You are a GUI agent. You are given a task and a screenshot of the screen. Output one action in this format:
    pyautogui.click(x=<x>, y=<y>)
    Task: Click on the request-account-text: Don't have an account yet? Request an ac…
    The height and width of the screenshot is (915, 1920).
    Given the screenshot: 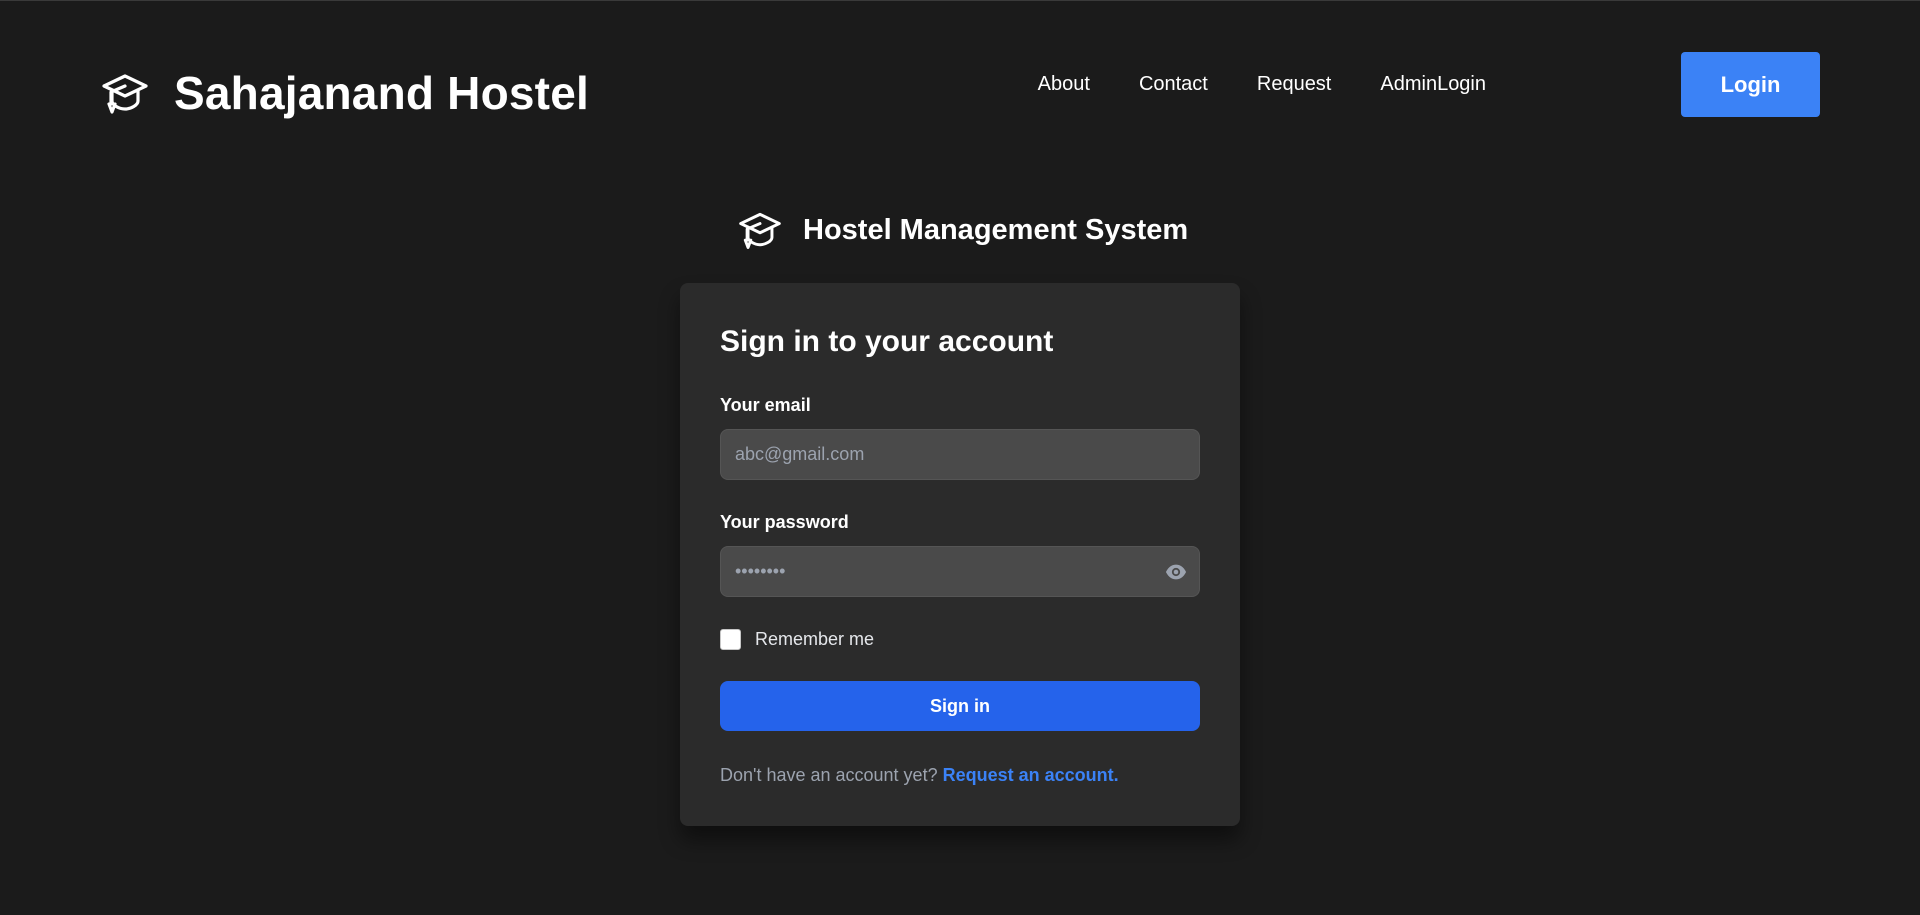 What is the action you would take?
    pyautogui.click(x=919, y=775)
    